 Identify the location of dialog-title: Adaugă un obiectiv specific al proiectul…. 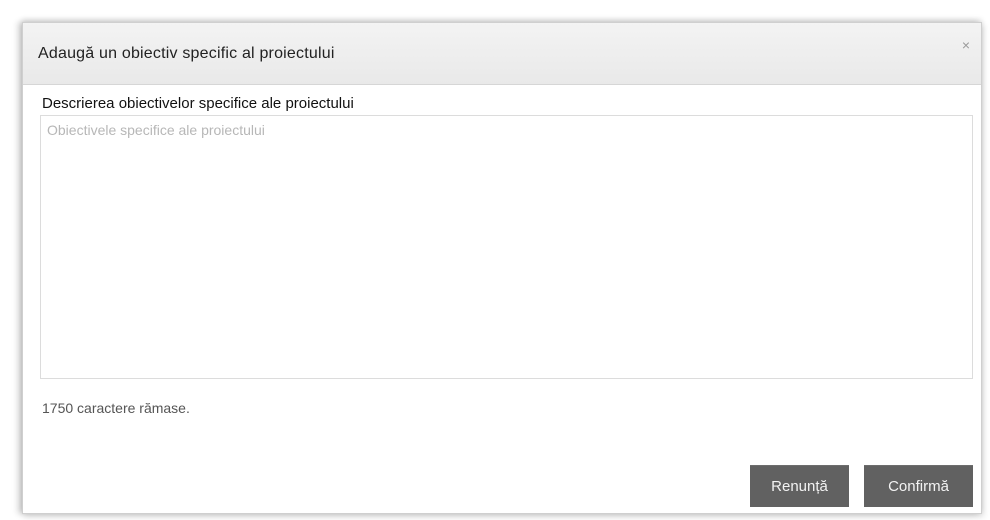
(186, 53).